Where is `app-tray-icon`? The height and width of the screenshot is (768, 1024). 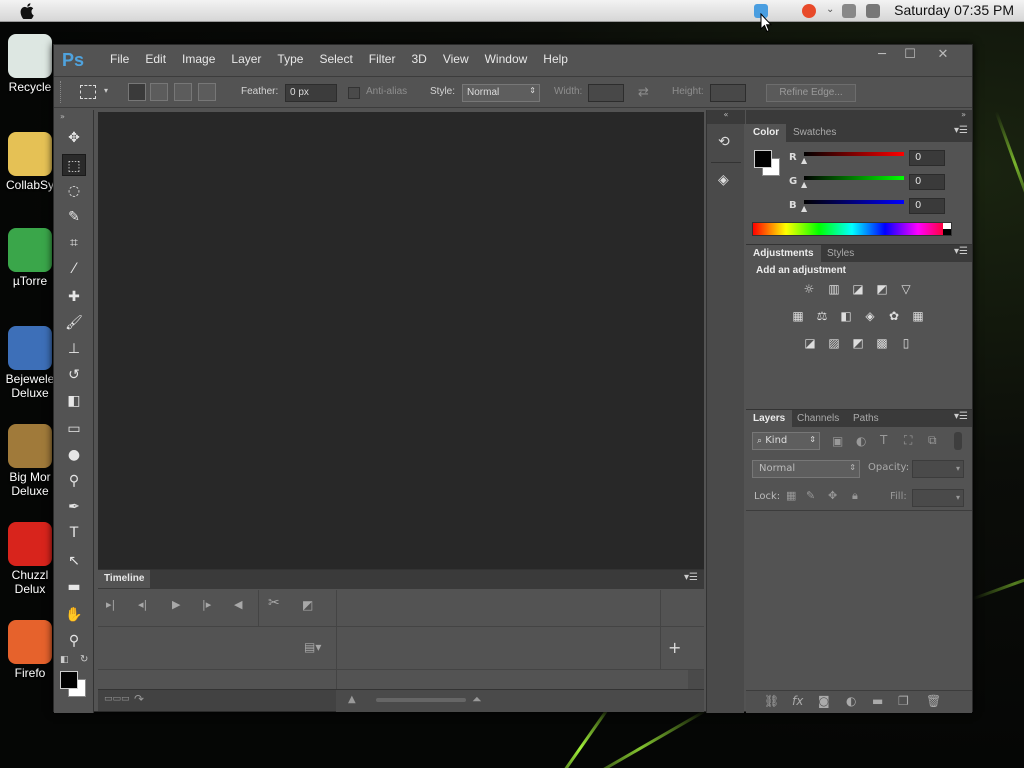
app-tray-icon is located at coordinates (809, 11).